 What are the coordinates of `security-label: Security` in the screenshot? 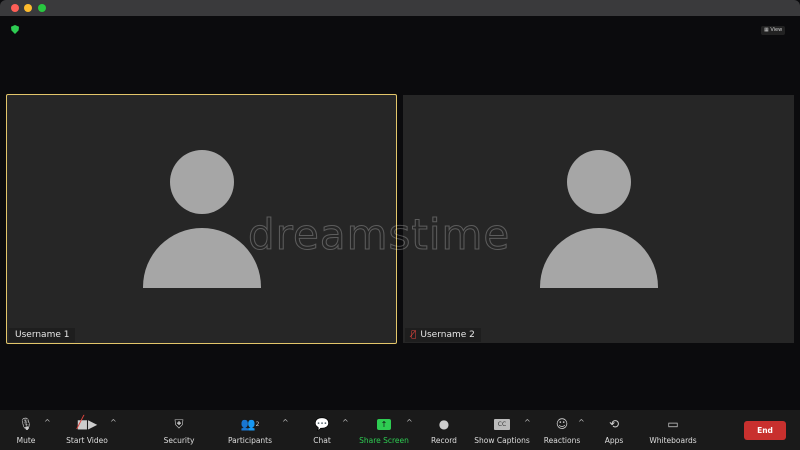 It's located at (179, 440).